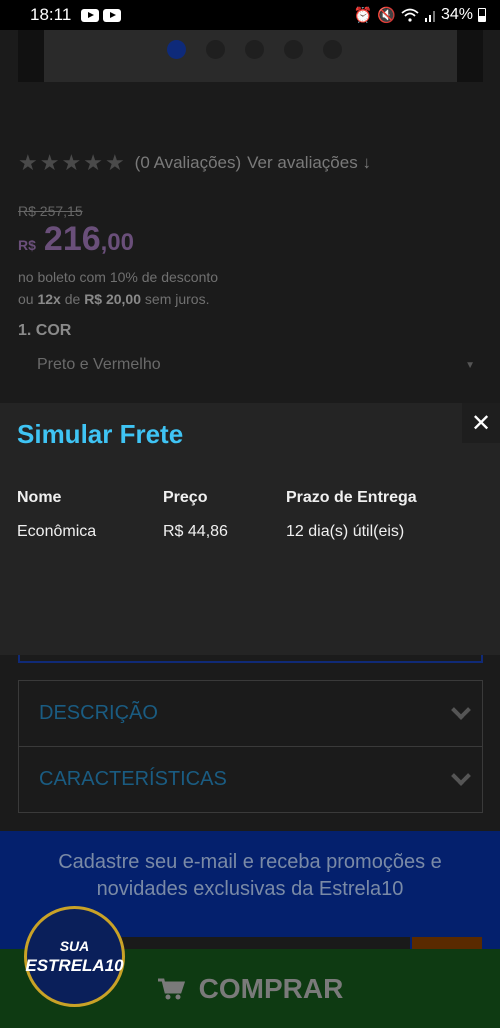 The image size is (500, 1028). What do you see at coordinates (447, 943) in the screenshot?
I see `newsletter-submit-button` at bounding box center [447, 943].